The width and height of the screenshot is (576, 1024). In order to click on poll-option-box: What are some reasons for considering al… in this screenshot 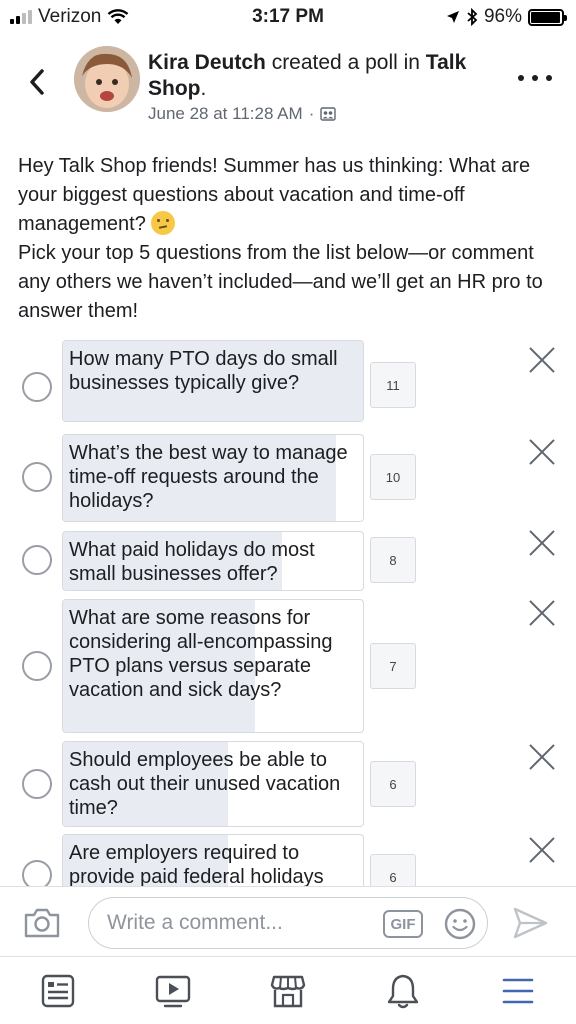, I will do `click(213, 666)`.